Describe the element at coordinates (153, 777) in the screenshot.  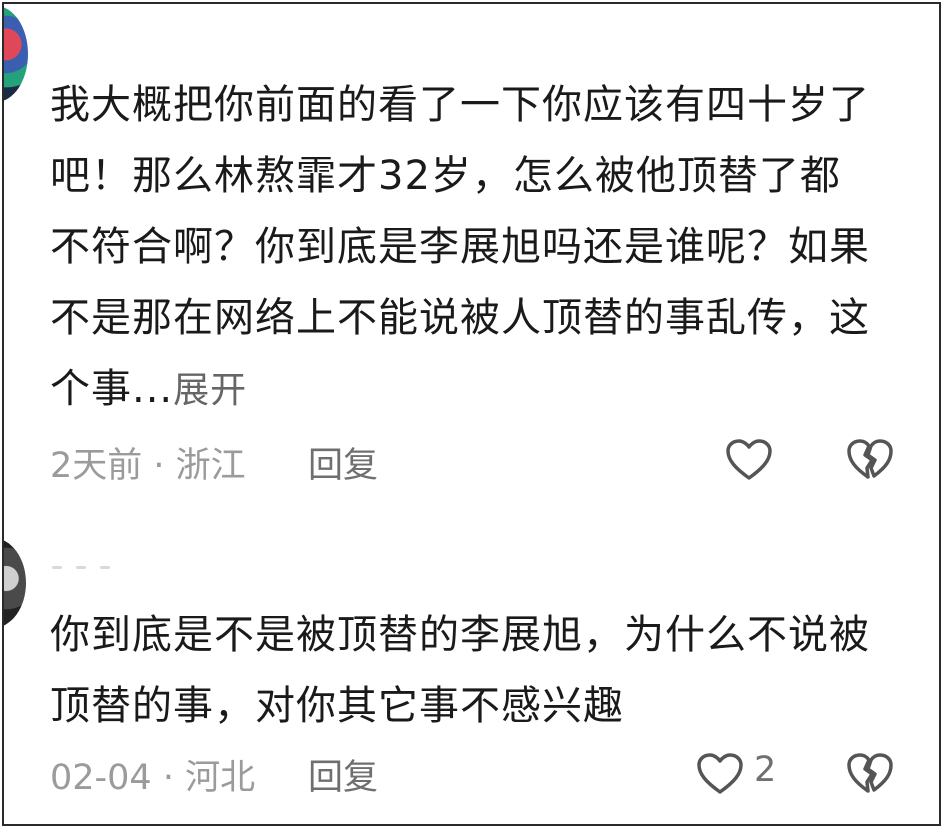
I see `comment-datetime-location: 02-04 · 河北` at that location.